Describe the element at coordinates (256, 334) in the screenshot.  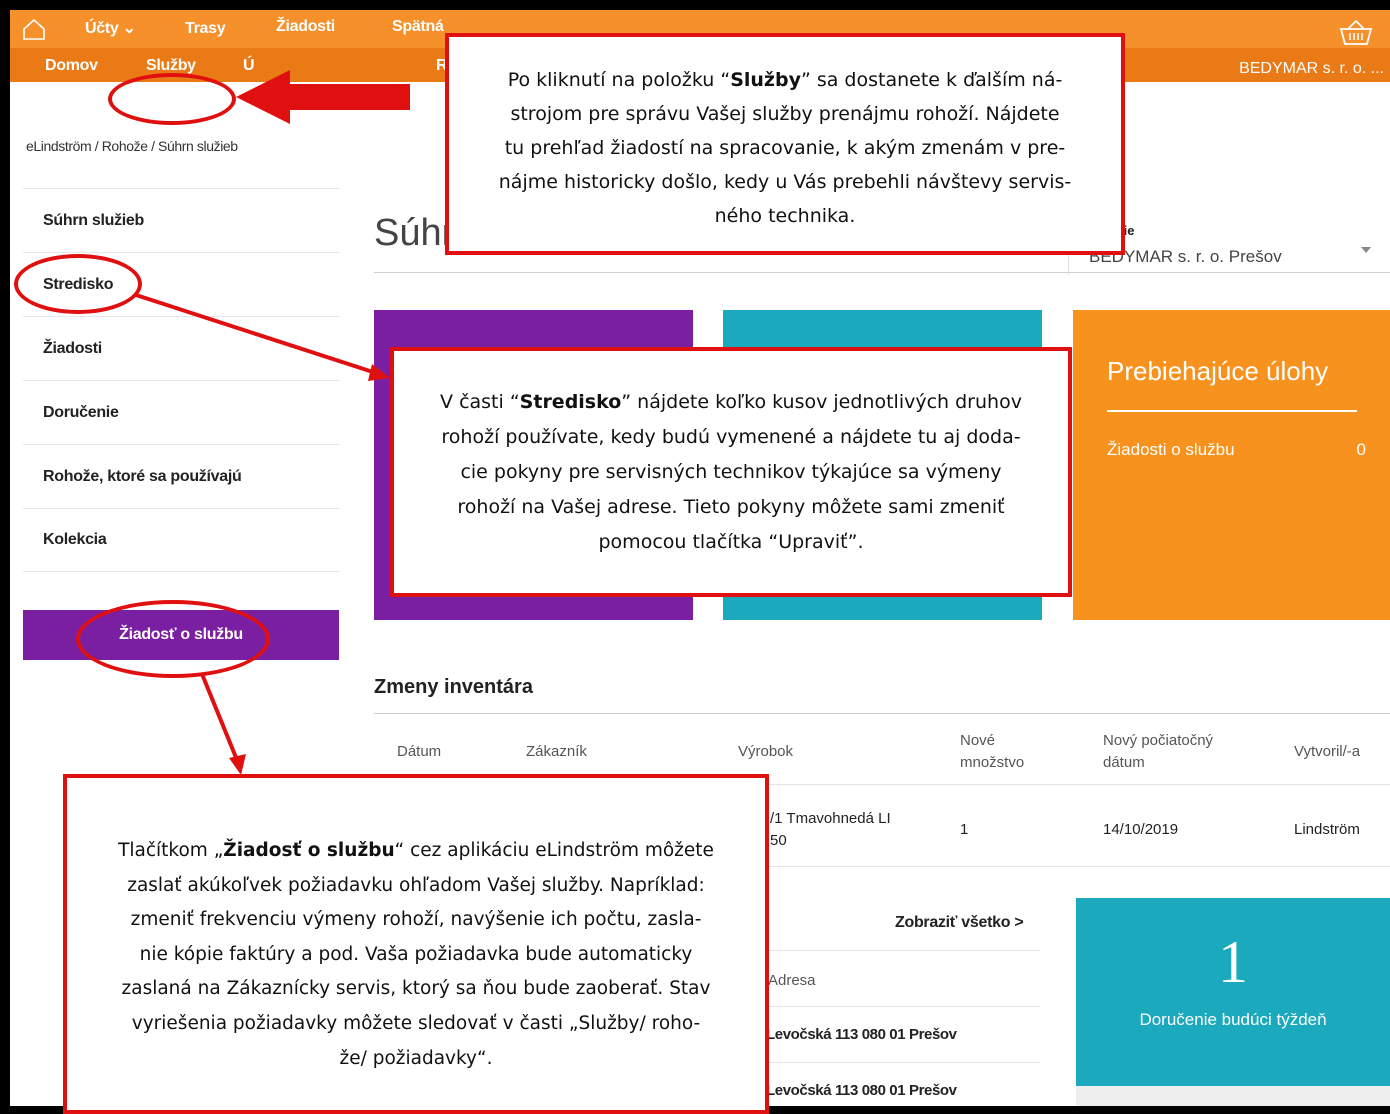
I see `arrow-to-center-line` at that location.